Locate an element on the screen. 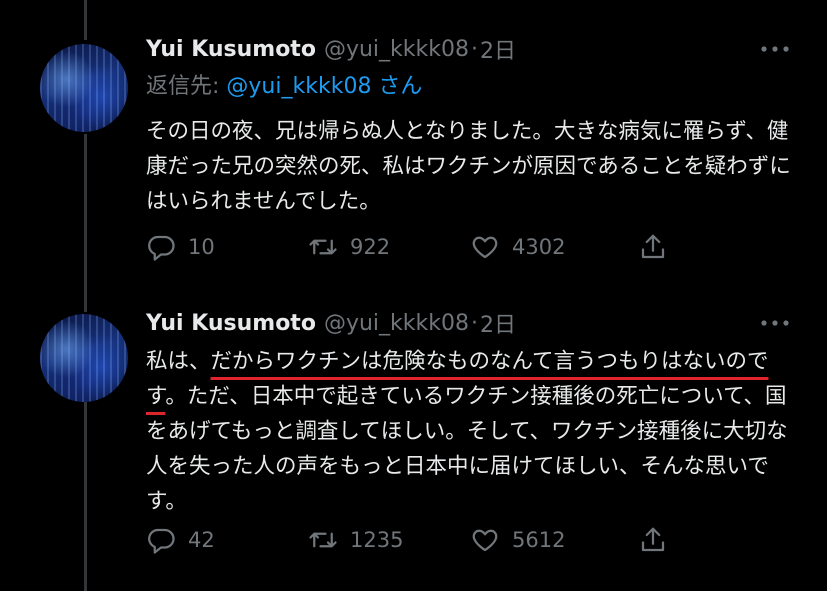 The width and height of the screenshot is (827, 591). like-button: 4302 is located at coordinates (517, 247).